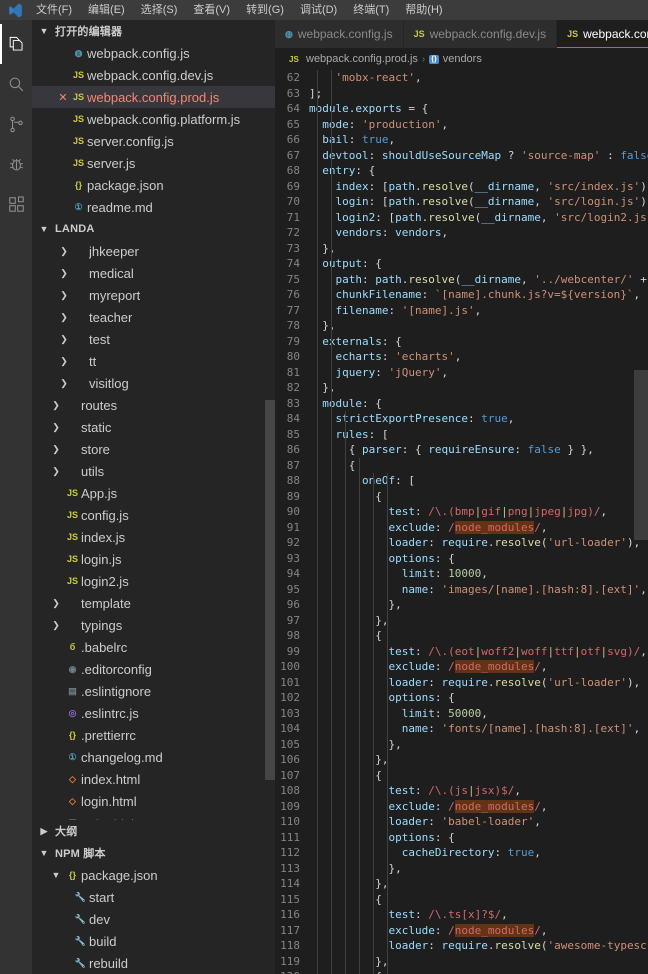 The height and width of the screenshot is (974, 648). What do you see at coordinates (270, 590) in the screenshot?
I see `sidebar-scrollbar` at bounding box center [270, 590].